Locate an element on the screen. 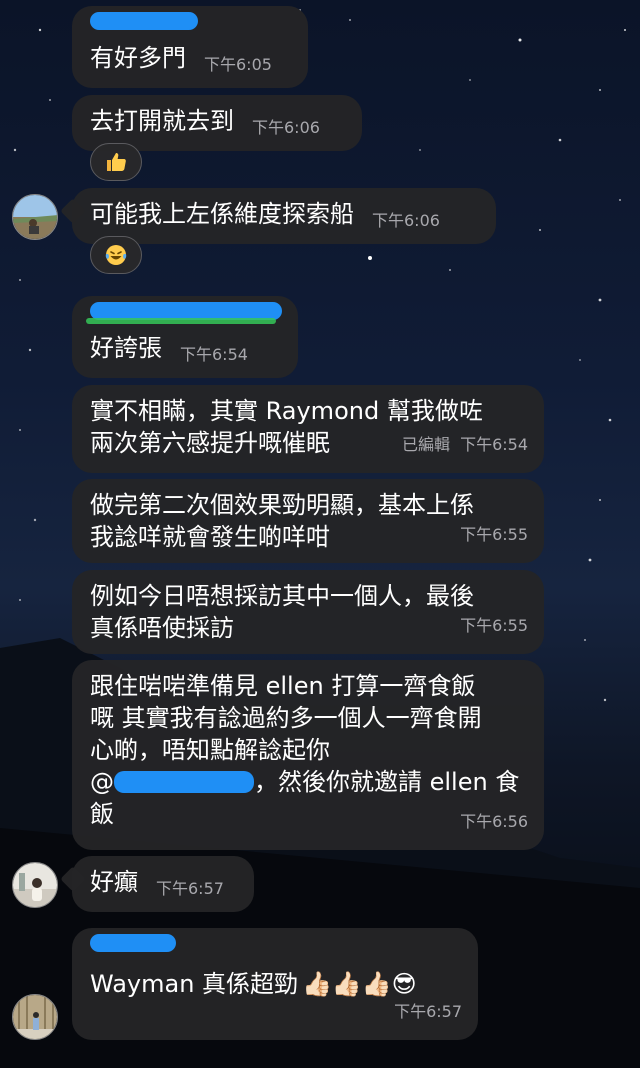  laughing-tears-icon is located at coordinates (116, 255).